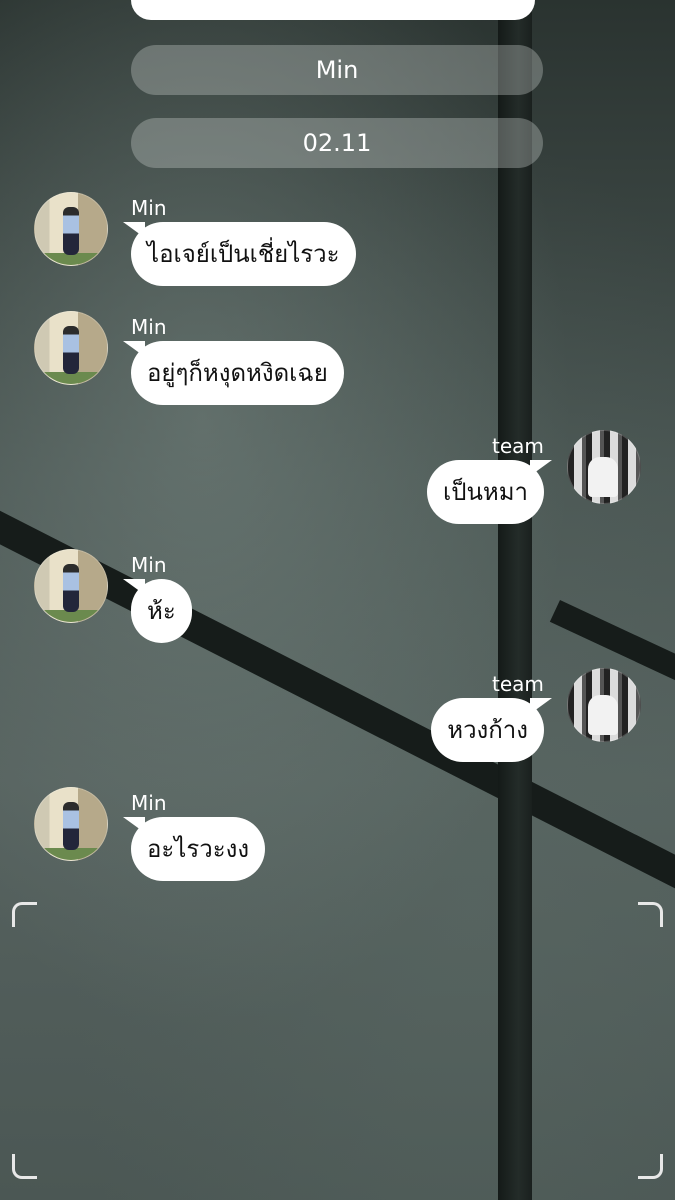  I want to click on message-bubble: เป็นหมา, so click(489, 492).